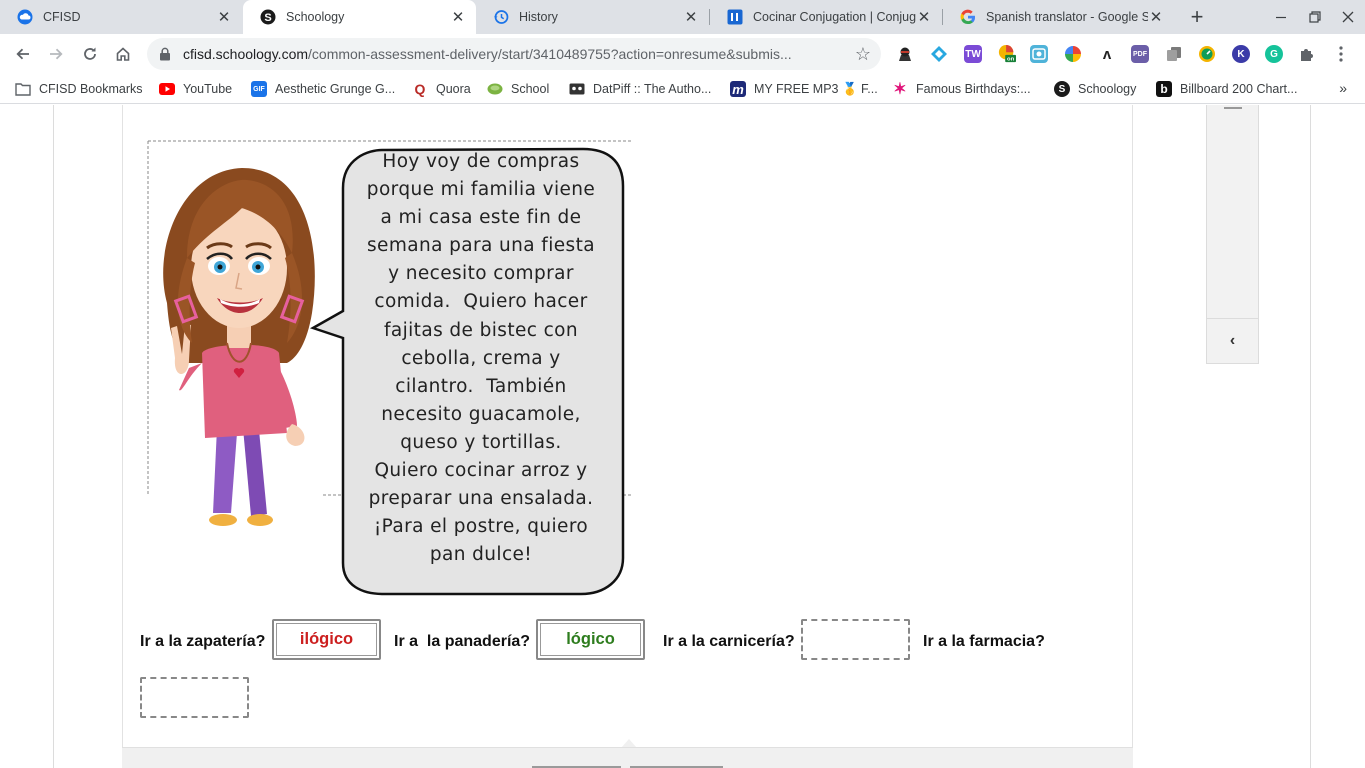 The width and height of the screenshot is (1365, 768). What do you see at coordinates (420, 89) in the screenshot?
I see `quora-icon: Q` at bounding box center [420, 89].